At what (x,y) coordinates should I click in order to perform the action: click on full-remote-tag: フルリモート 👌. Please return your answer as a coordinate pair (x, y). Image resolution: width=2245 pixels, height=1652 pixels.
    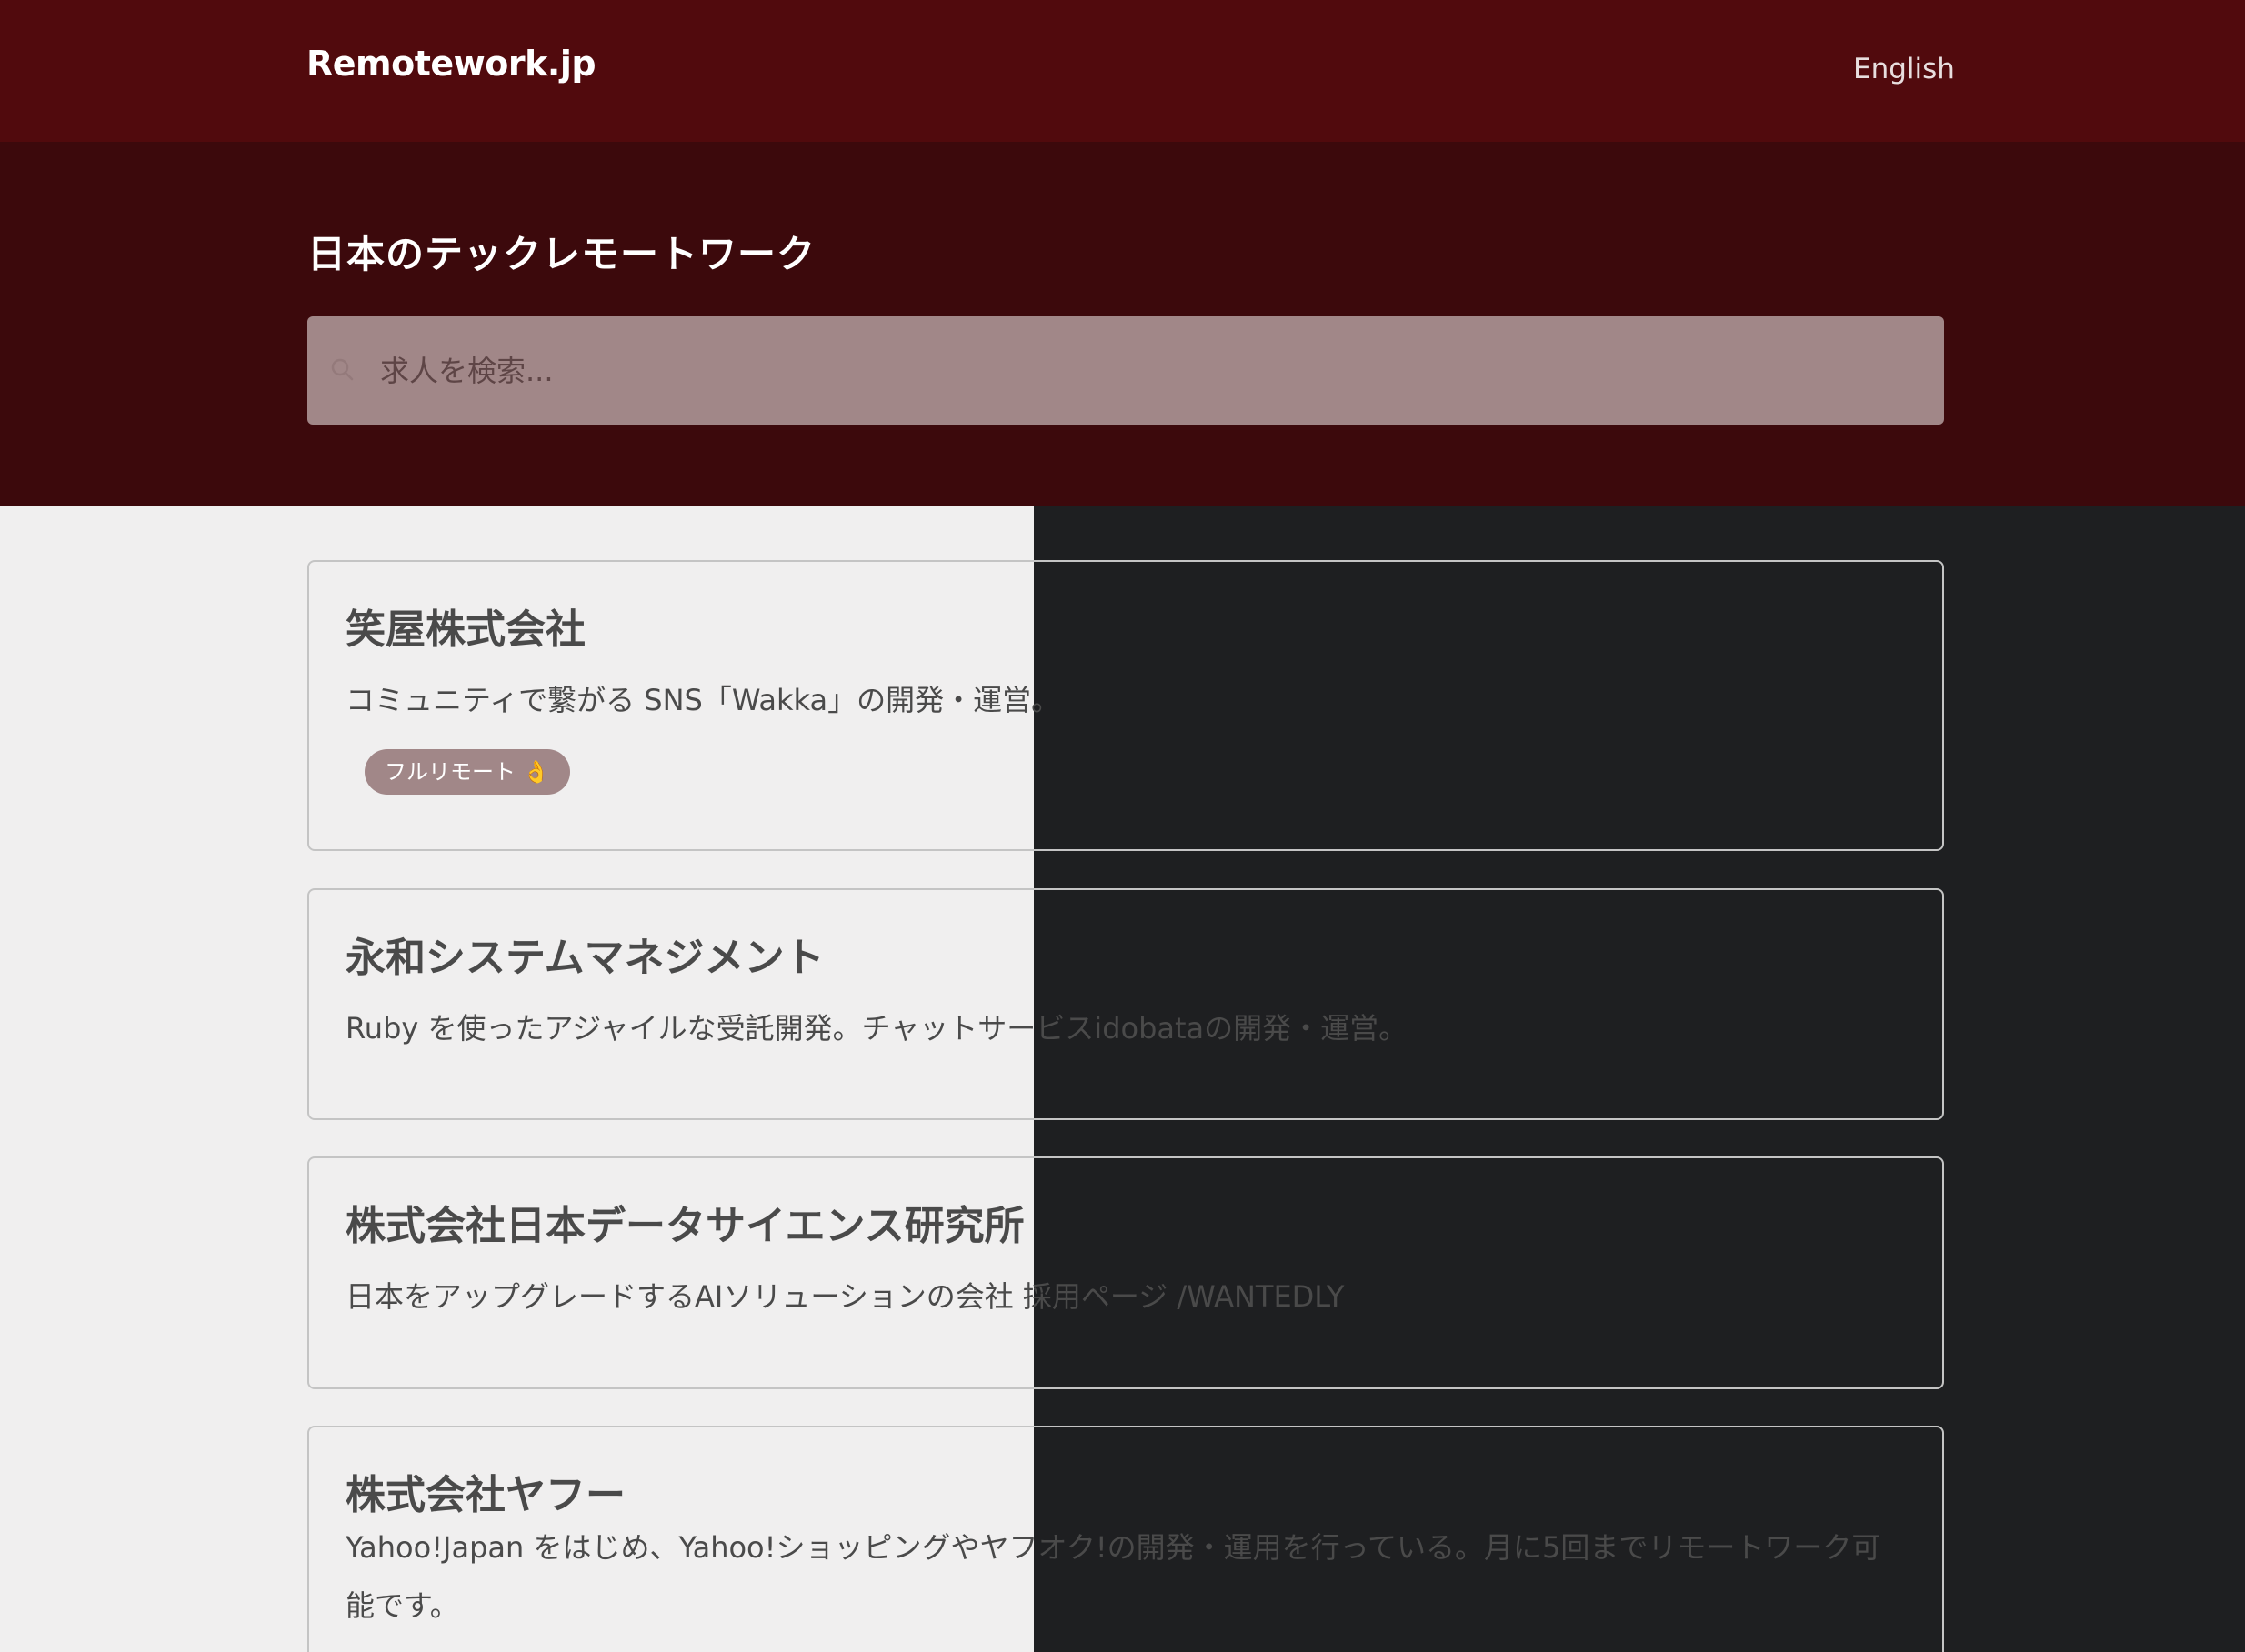
    Looking at the image, I should click on (467, 772).